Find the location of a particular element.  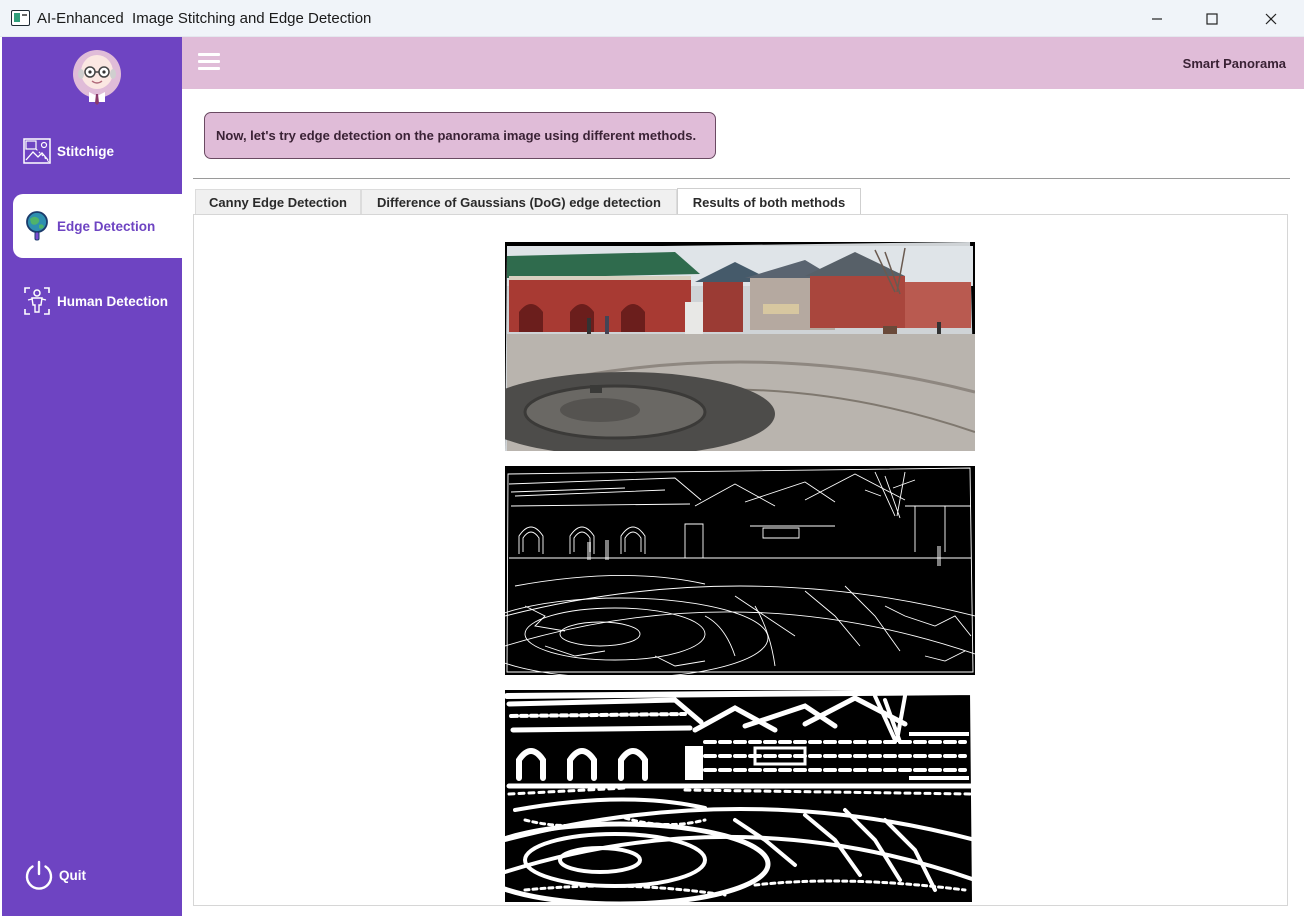

maximize-button is located at coordinates (1212, 18).